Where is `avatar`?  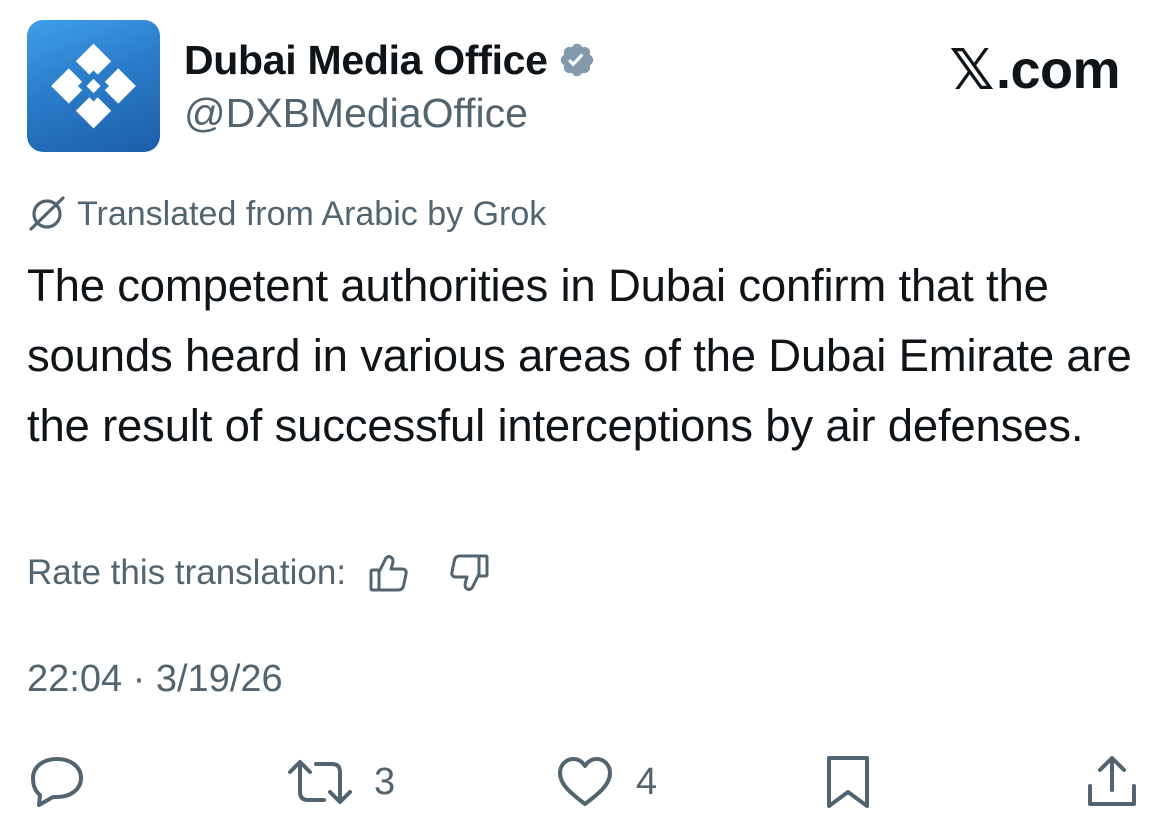
avatar is located at coordinates (93, 86).